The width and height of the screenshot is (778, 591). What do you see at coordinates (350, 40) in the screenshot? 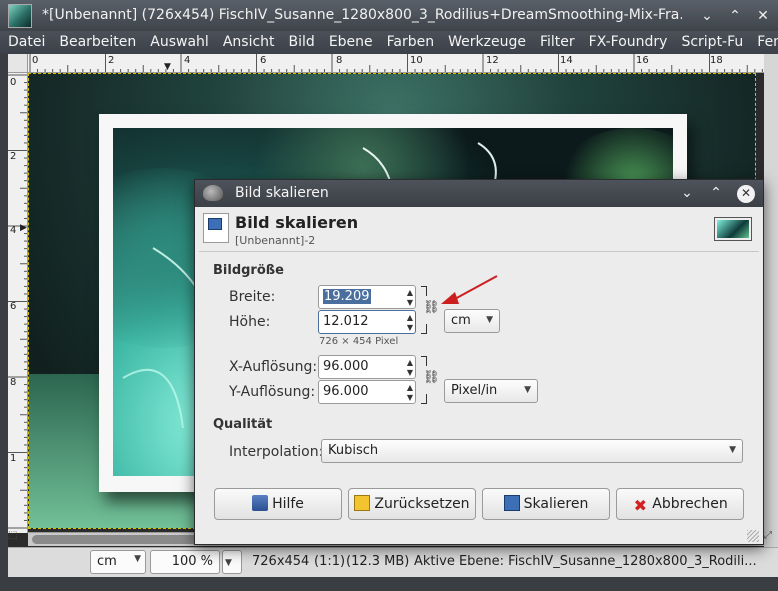
I see `menu-ebene: Ebene` at bounding box center [350, 40].